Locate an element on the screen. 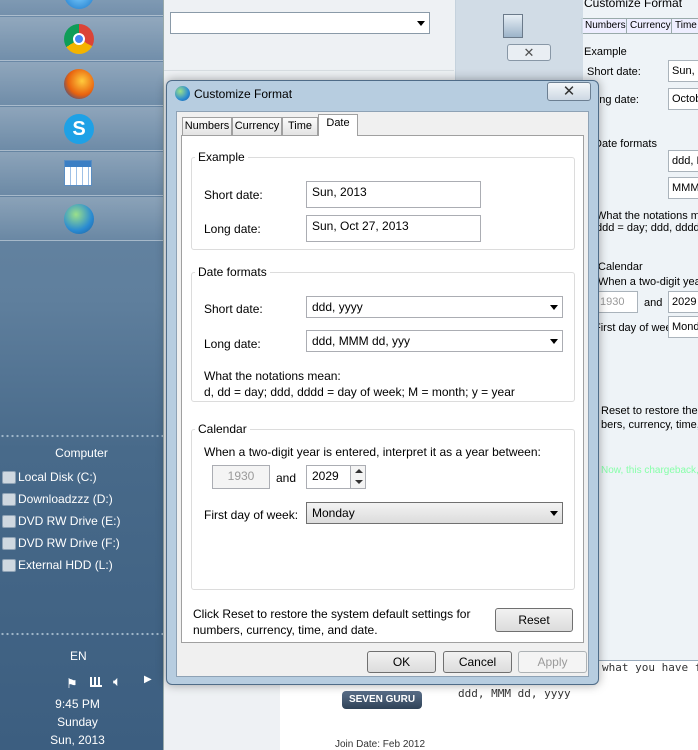 This screenshot has height=750, width=698. title-bar: Customize Format ✕ is located at coordinates (382, 94).